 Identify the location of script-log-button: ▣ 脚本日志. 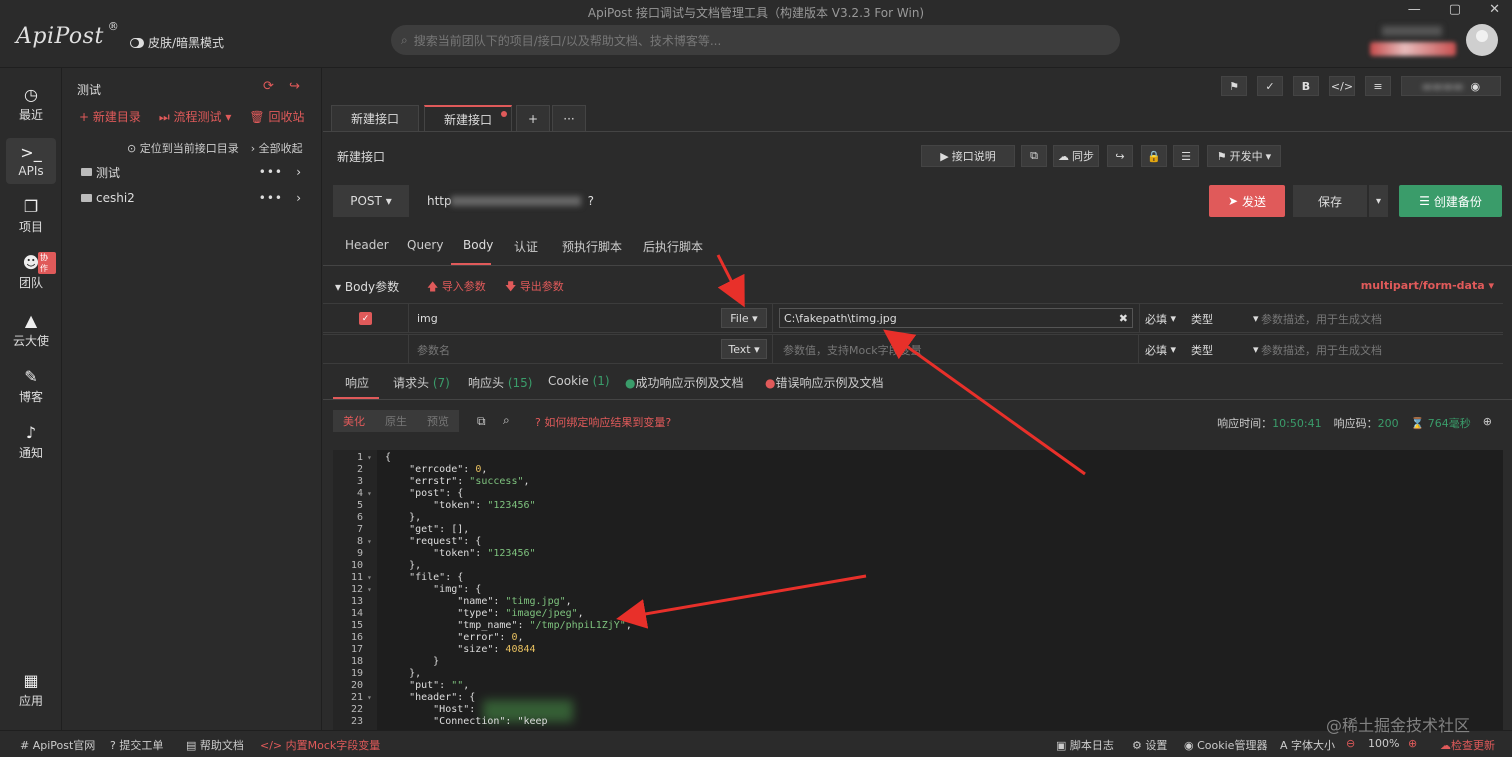
(1085, 745).